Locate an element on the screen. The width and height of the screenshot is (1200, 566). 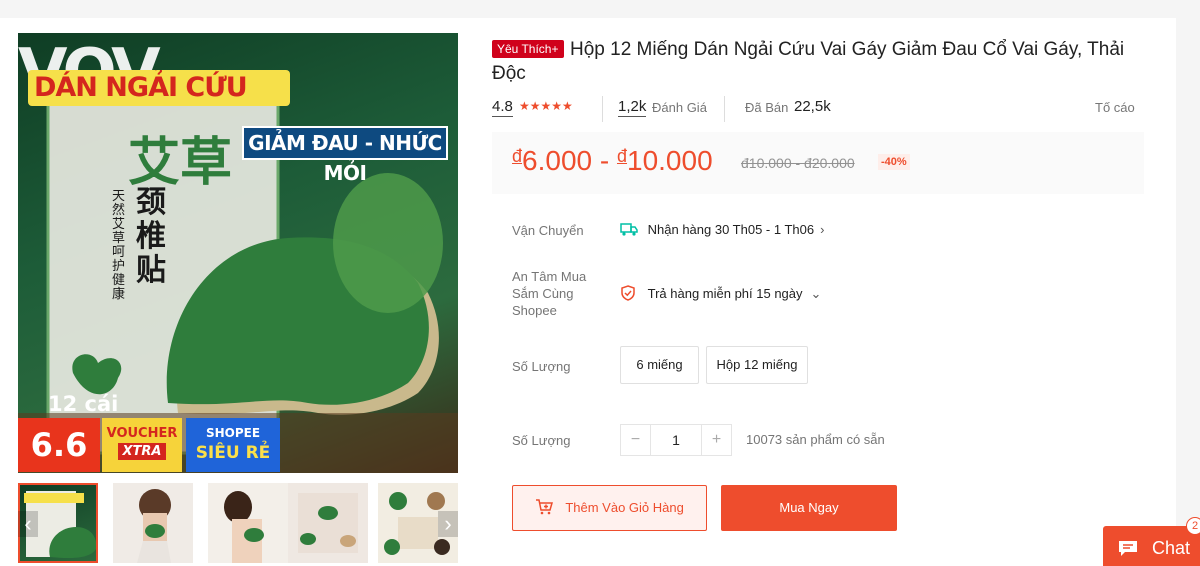
chat-unread-badge: 2 is located at coordinates (1193, 526).